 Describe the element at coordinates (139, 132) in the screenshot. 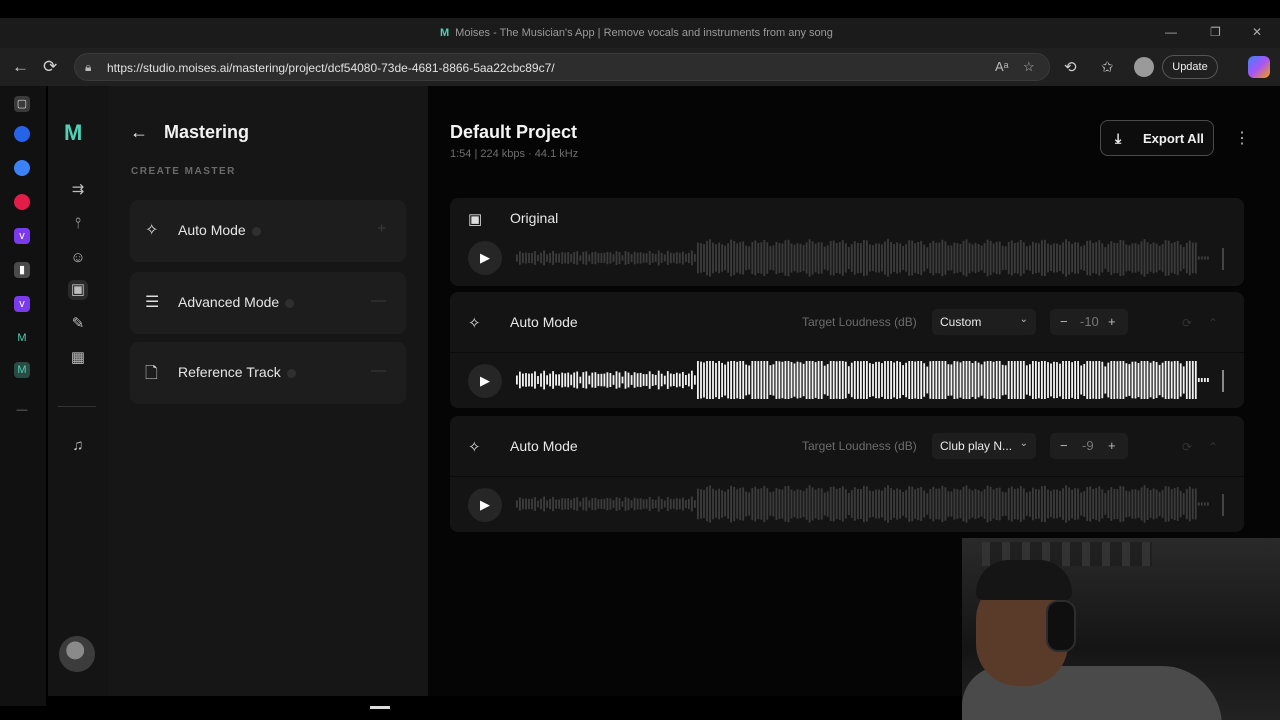

I see `back-arrow-icon: ←` at that location.